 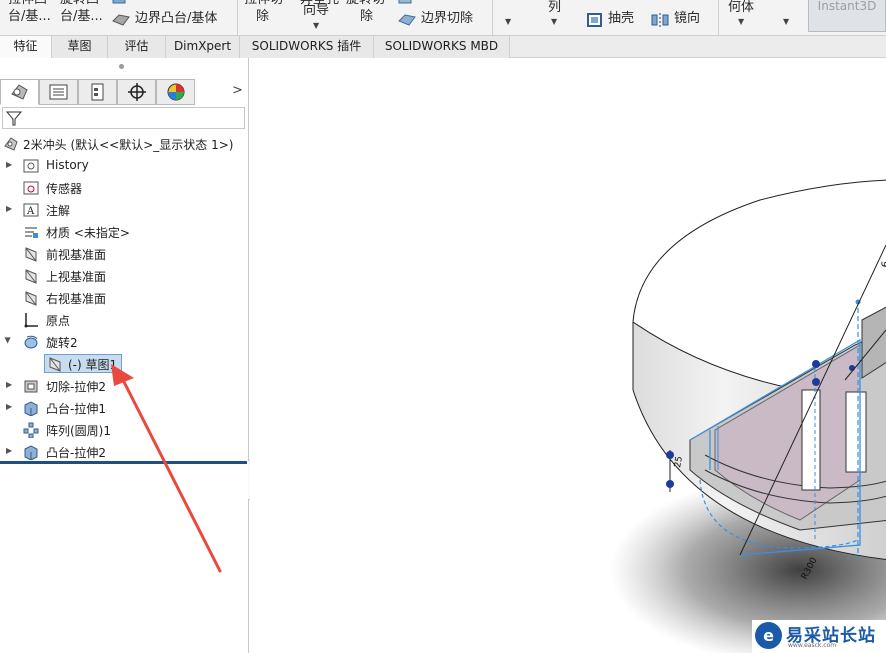 I want to click on mirror-icon, so click(x=660, y=20).